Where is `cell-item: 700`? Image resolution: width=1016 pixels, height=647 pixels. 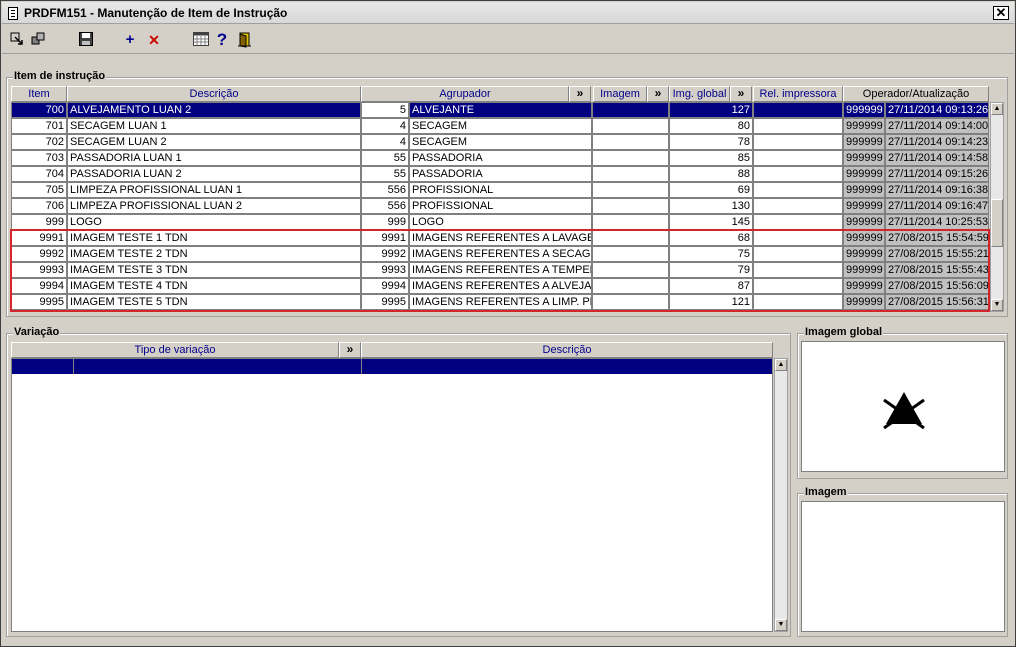
cell-item: 700 is located at coordinates (39, 110).